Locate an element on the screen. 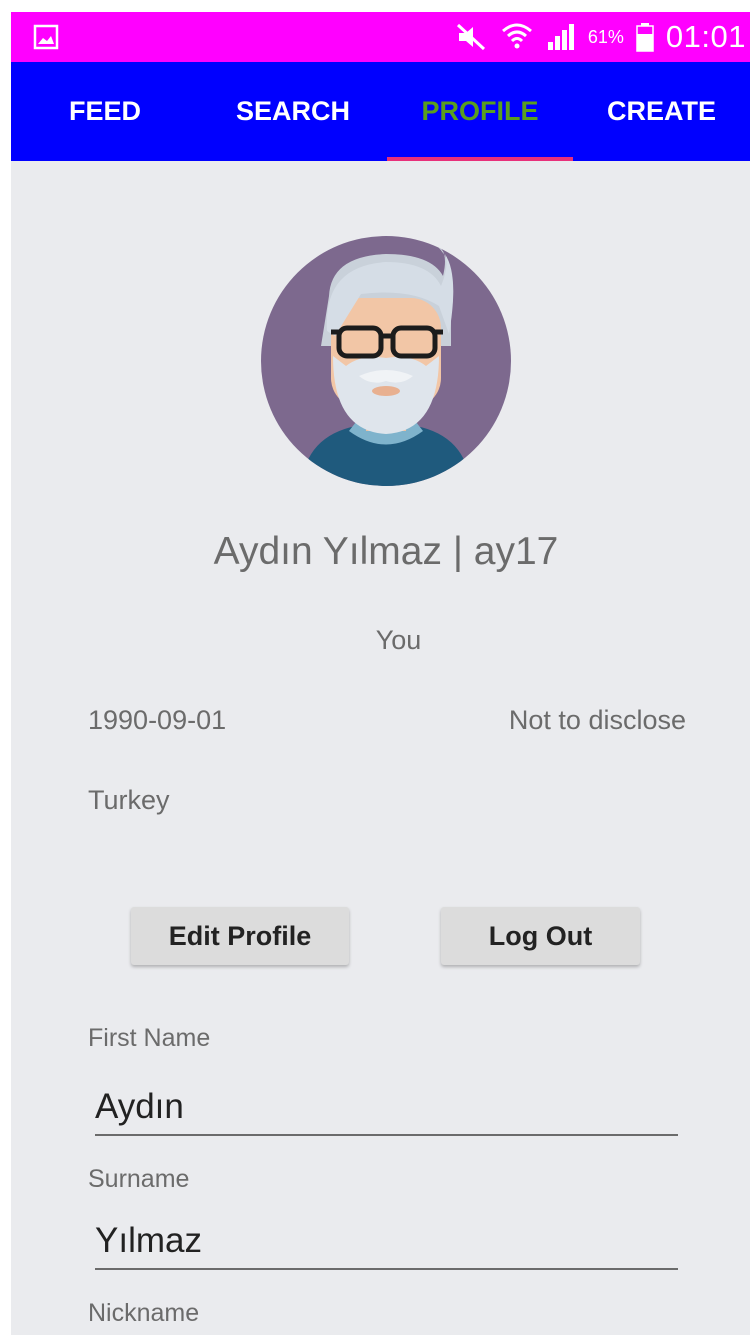 The width and height of the screenshot is (750, 1335). log-out-button: Log Out is located at coordinates (540, 936).